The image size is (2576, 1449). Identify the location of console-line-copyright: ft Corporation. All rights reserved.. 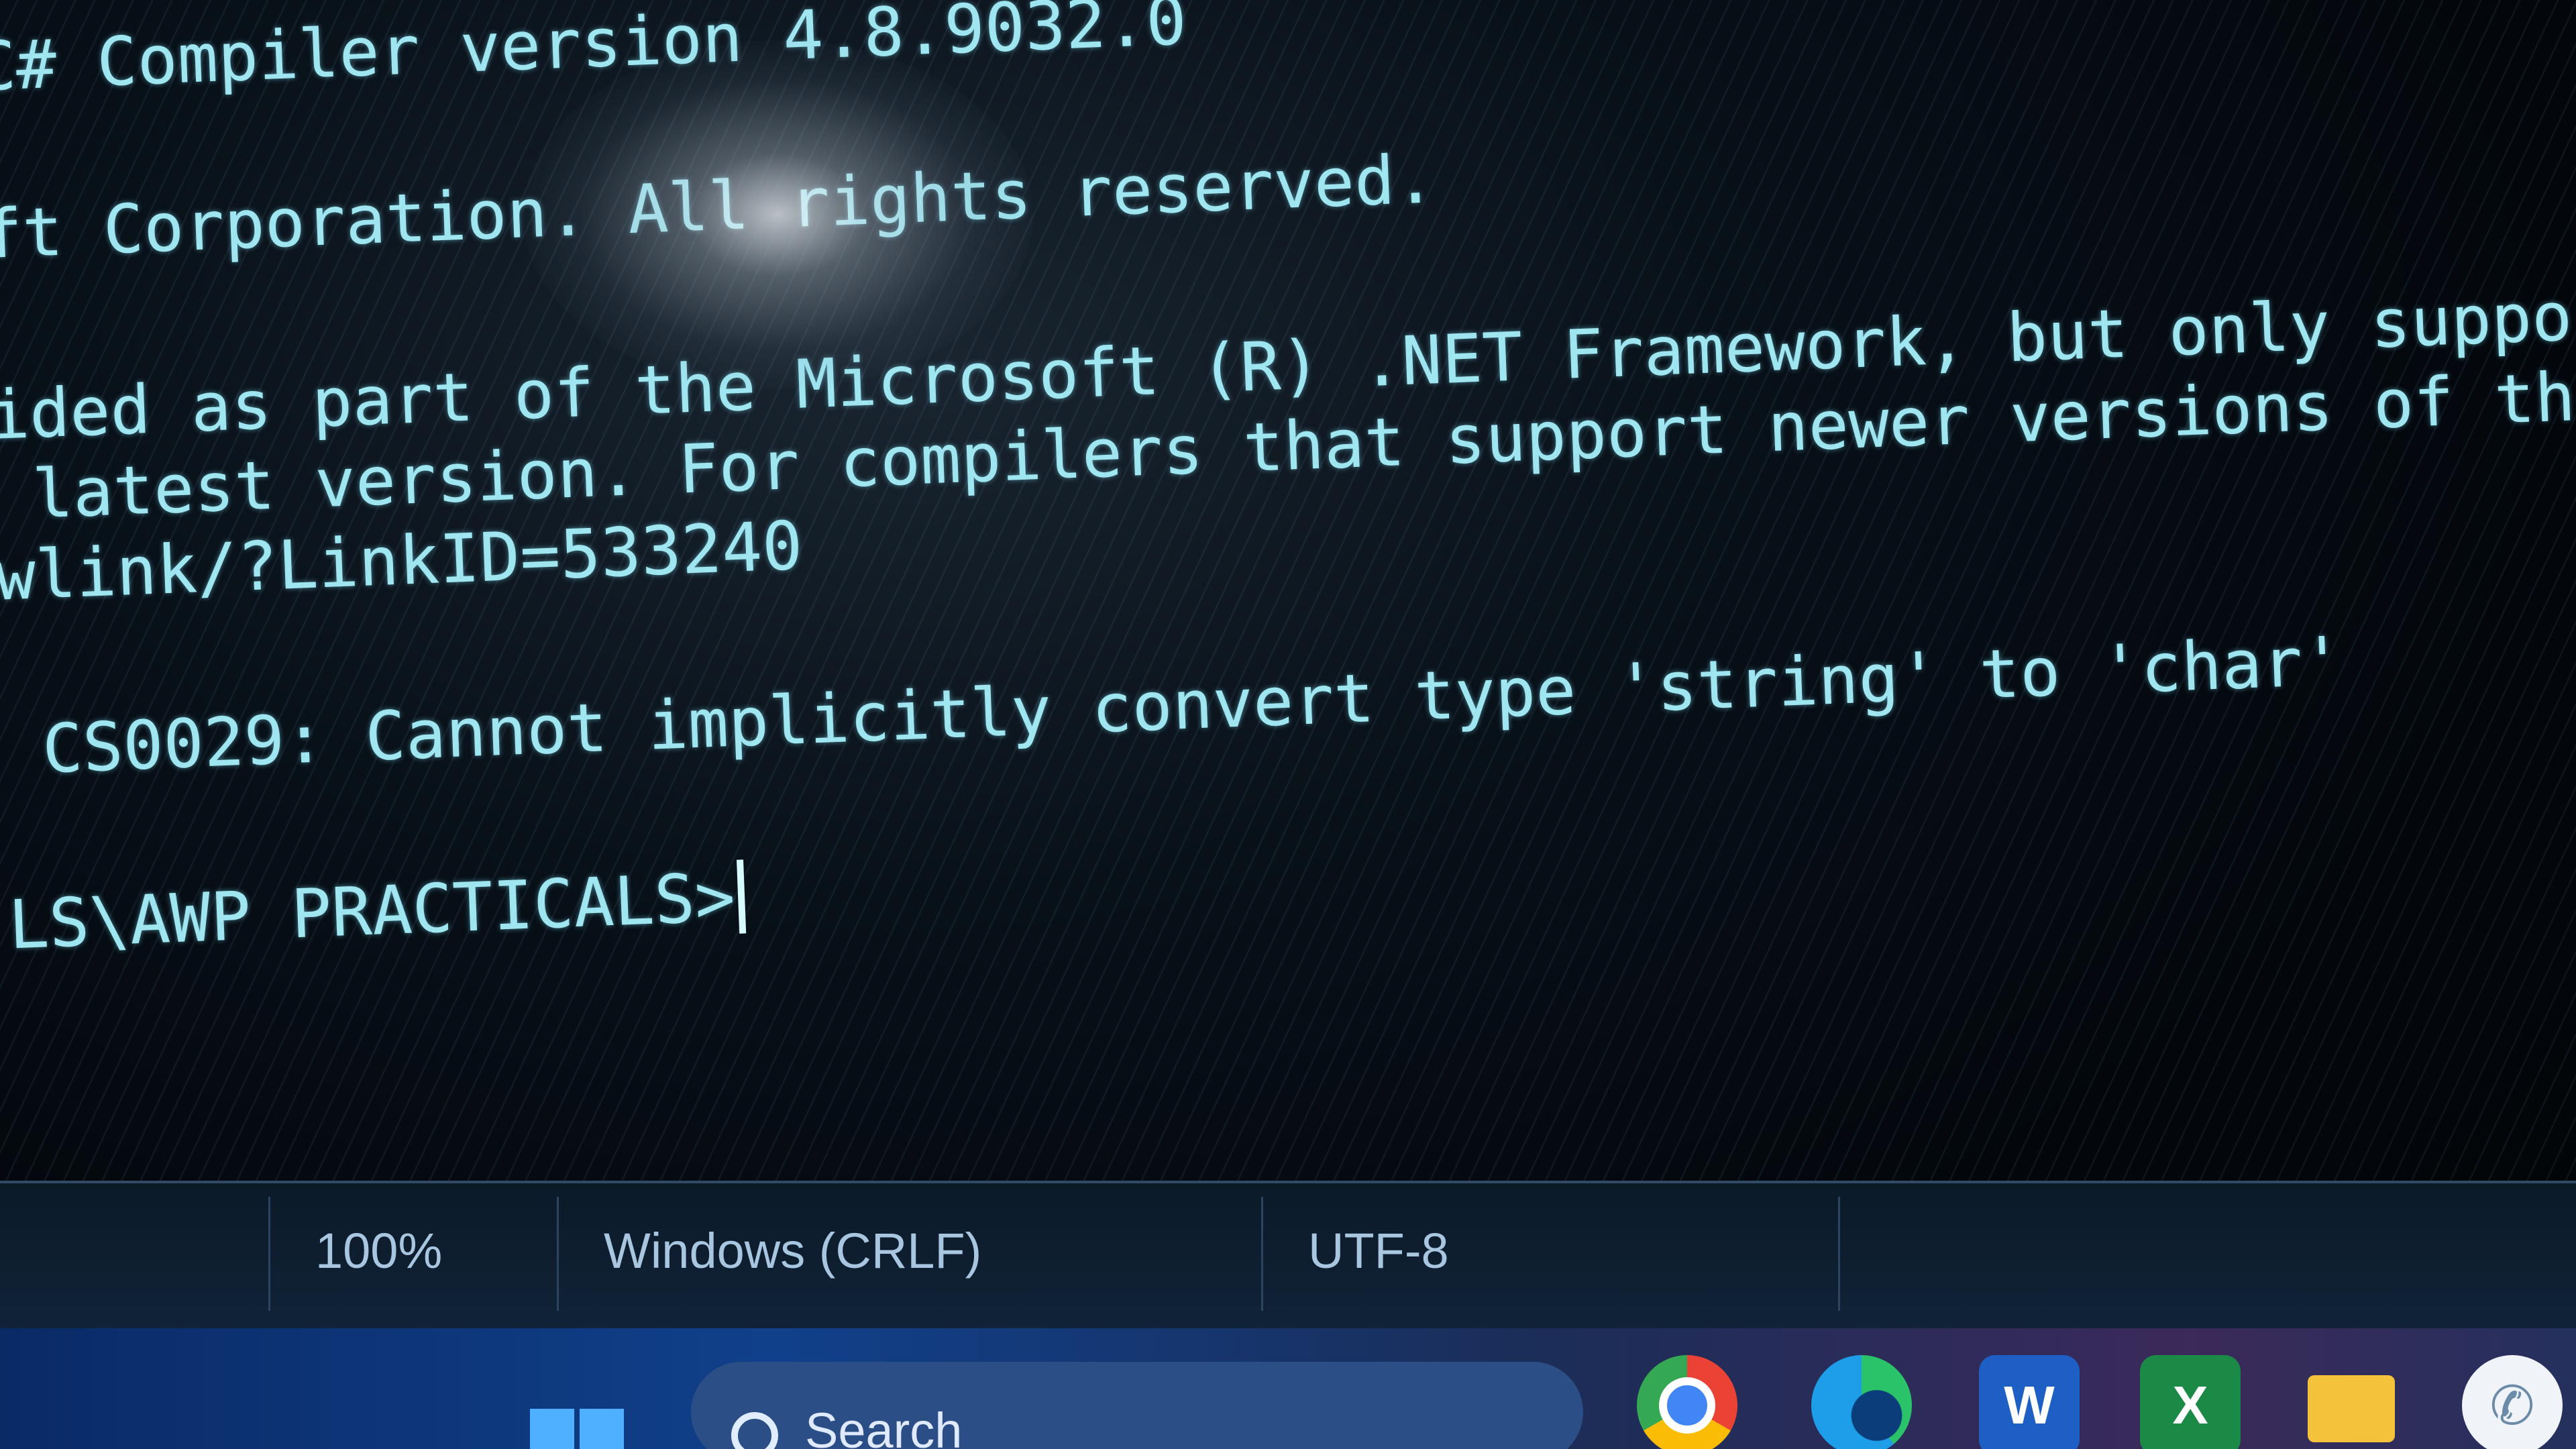
(718, 207).